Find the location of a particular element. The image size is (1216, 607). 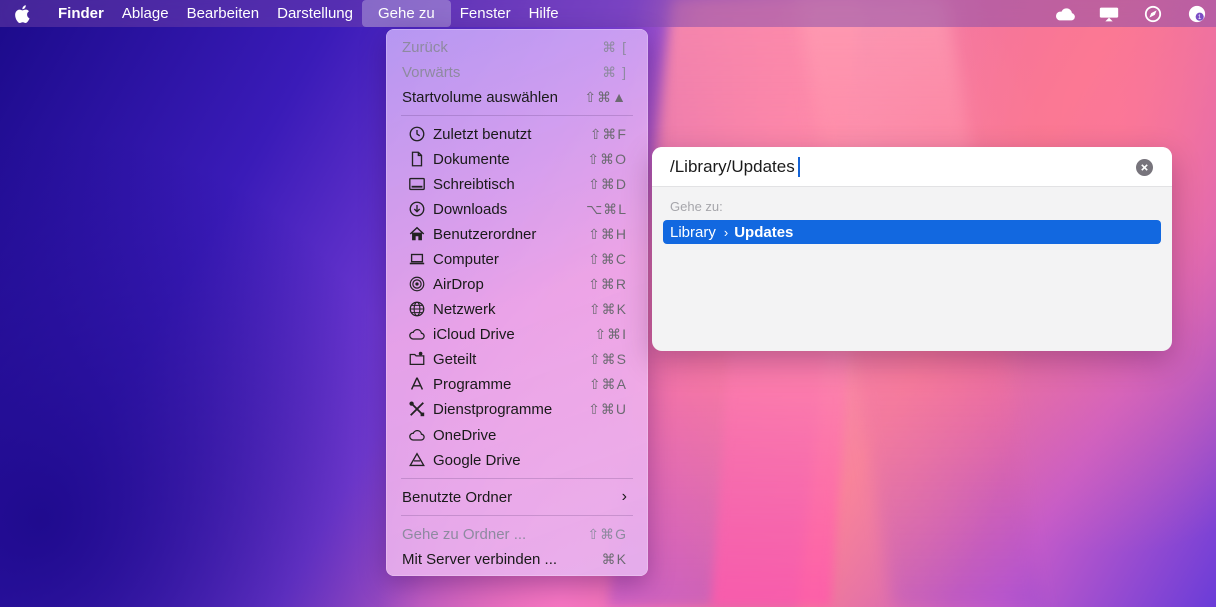

path-input is located at coordinates (895, 167).